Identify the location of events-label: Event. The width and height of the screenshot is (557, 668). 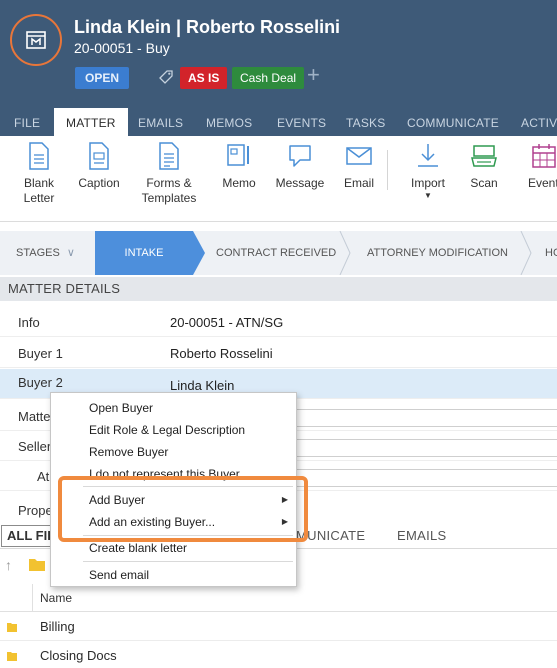
(542, 183).